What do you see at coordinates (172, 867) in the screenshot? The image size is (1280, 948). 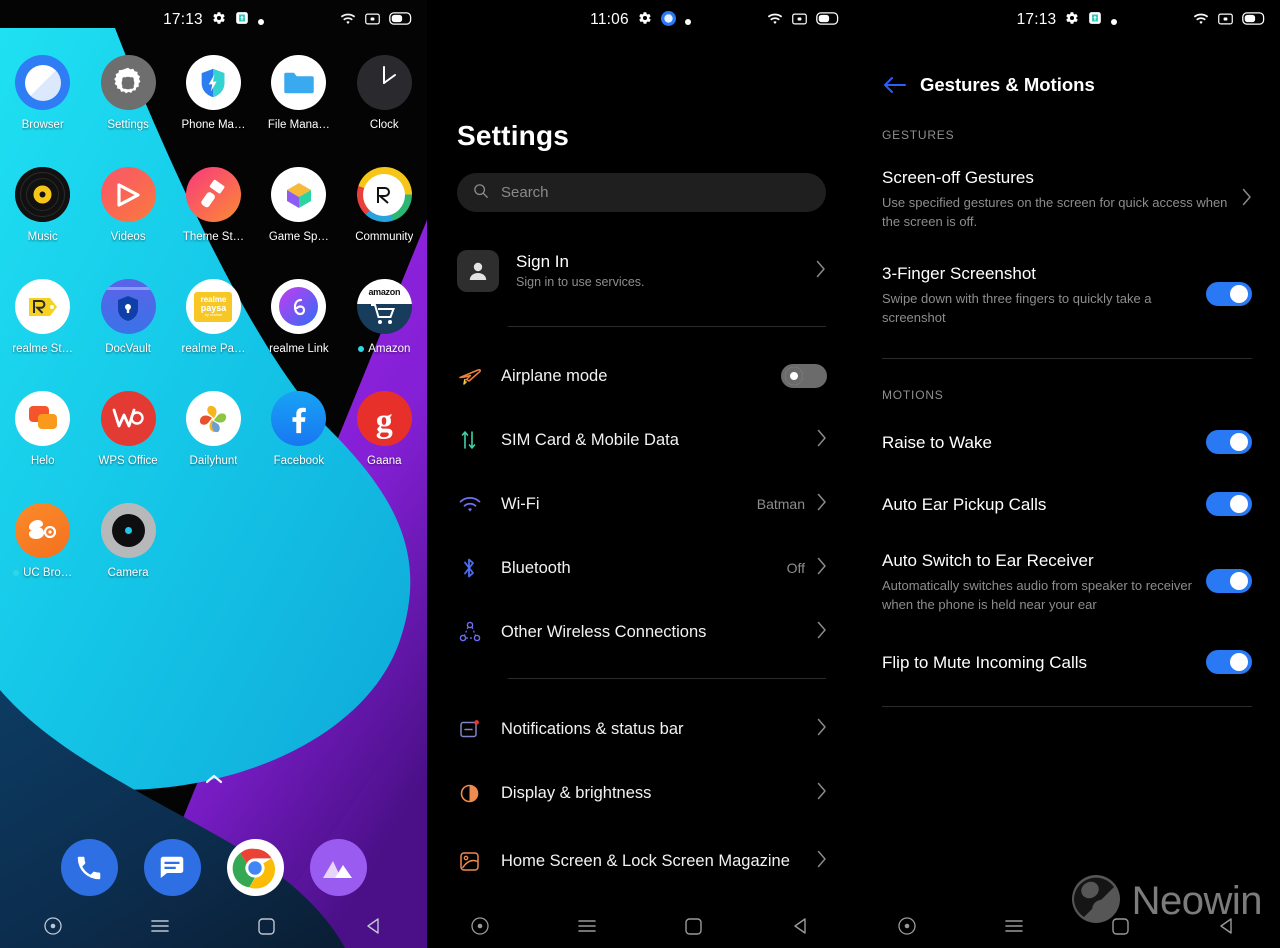 I see `messages-icon` at bounding box center [172, 867].